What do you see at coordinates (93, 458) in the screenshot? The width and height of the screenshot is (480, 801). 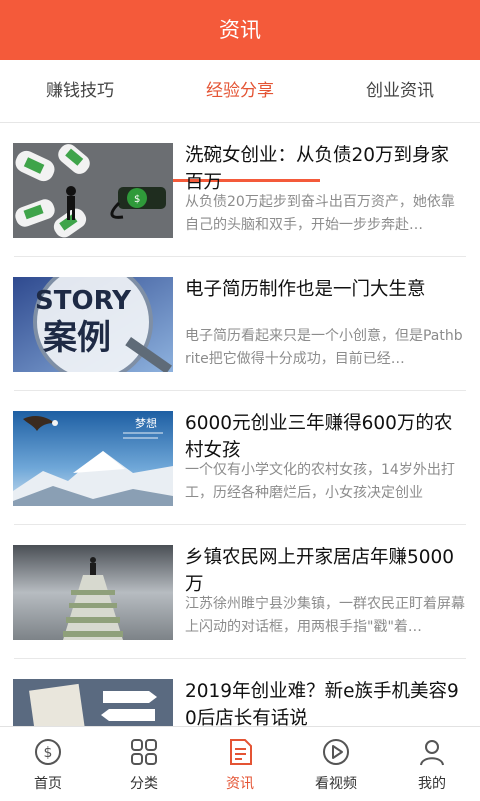 I see `article-thumbnail: 梦想` at bounding box center [93, 458].